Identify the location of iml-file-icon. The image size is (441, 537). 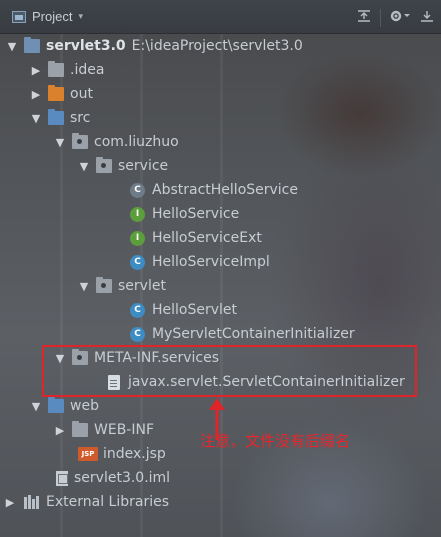
(62, 478).